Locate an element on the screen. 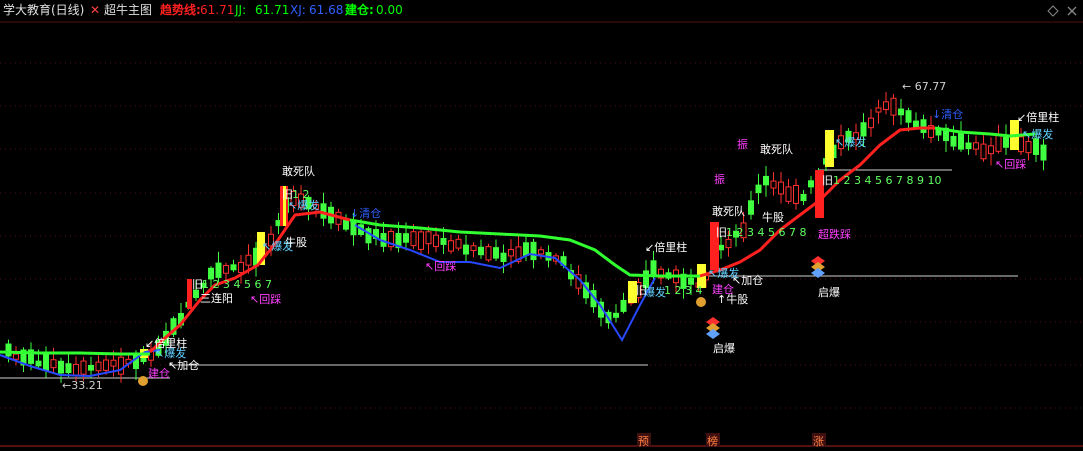  count-label: 1 2 3 4 5 6 7 is located at coordinates (237, 284).